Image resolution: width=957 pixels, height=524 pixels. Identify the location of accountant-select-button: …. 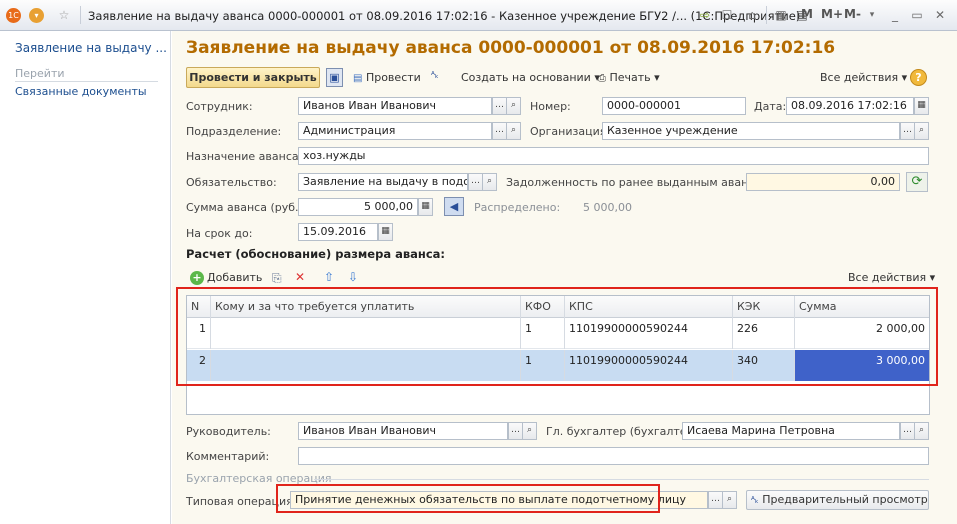
(907, 431).